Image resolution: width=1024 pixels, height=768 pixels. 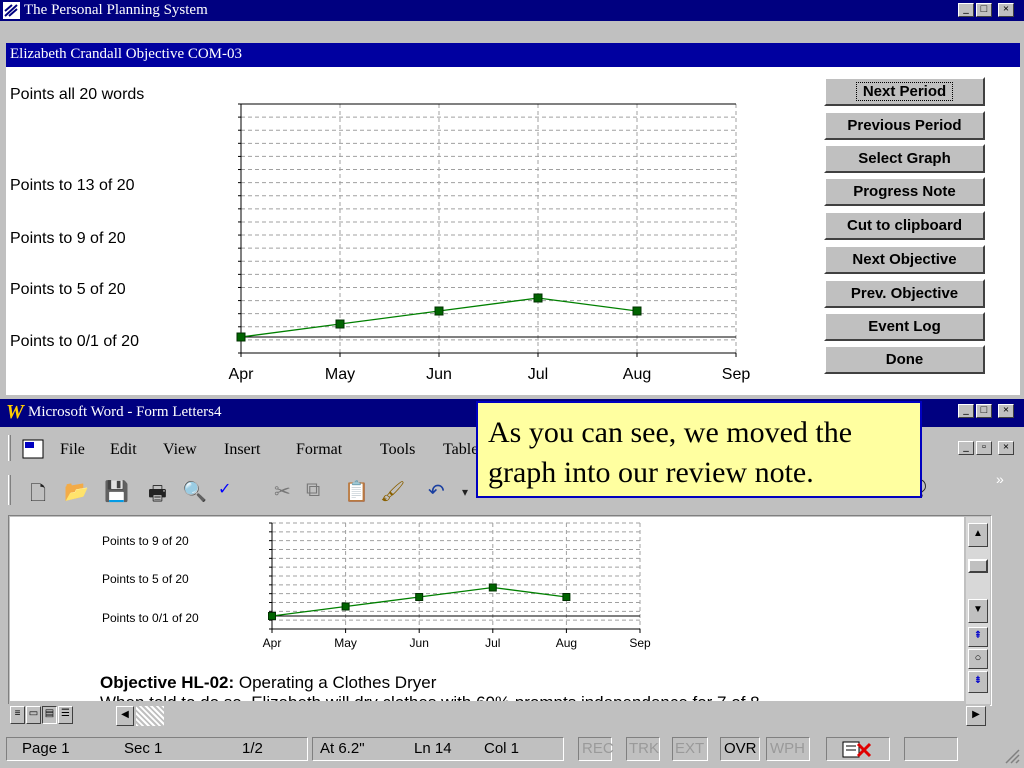 What do you see at coordinates (904, 91) in the screenshot?
I see `next-period-button: Next Period` at bounding box center [904, 91].